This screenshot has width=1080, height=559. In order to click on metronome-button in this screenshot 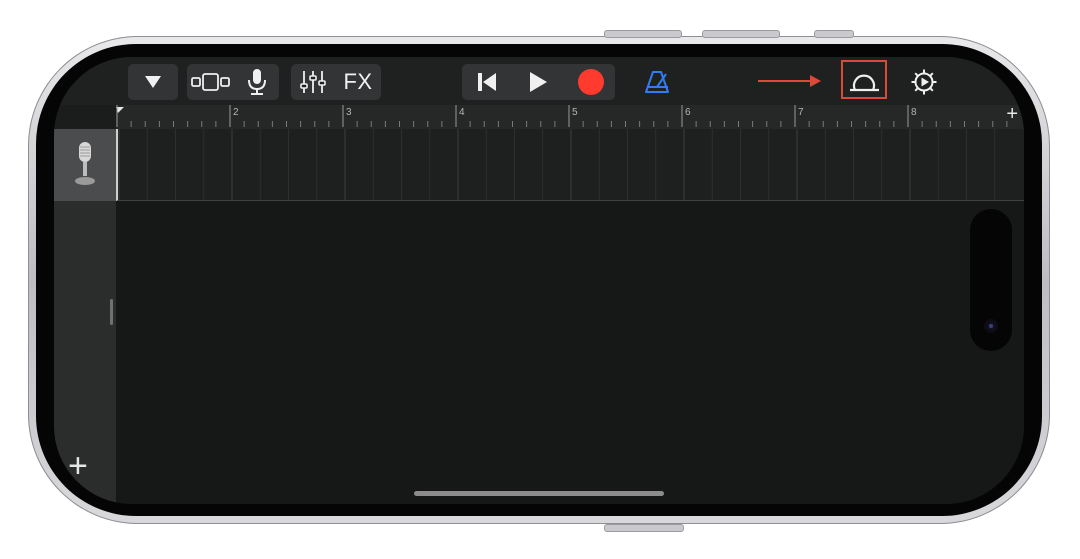, I will do `click(657, 82)`.